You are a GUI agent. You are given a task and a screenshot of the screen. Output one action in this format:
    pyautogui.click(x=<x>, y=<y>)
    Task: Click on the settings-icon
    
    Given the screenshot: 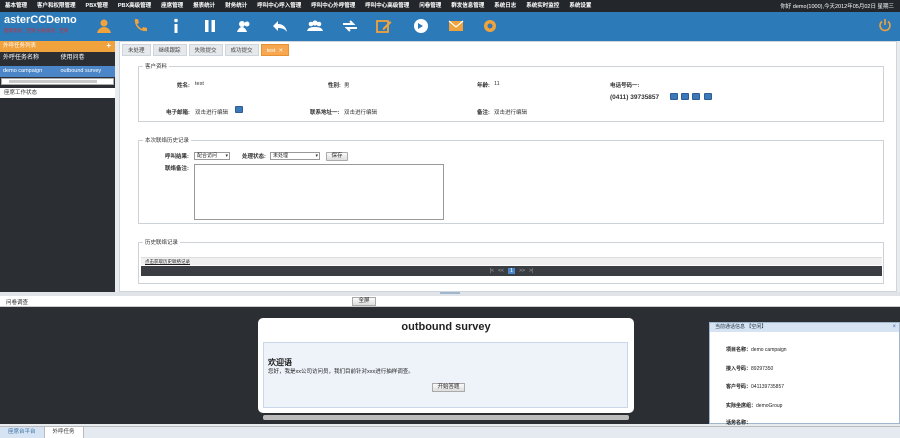 What is the action you would take?
    pyautogui.click(x=490, y=26)
    